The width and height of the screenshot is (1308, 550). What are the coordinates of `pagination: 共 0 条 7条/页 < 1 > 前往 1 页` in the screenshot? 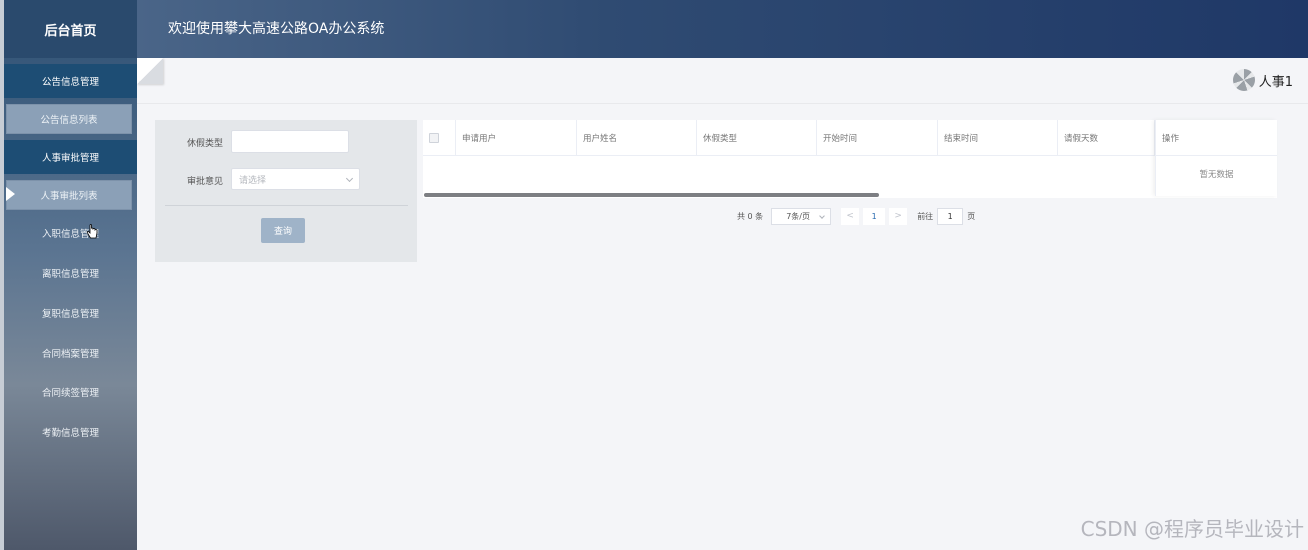 It's located at (856, 216).